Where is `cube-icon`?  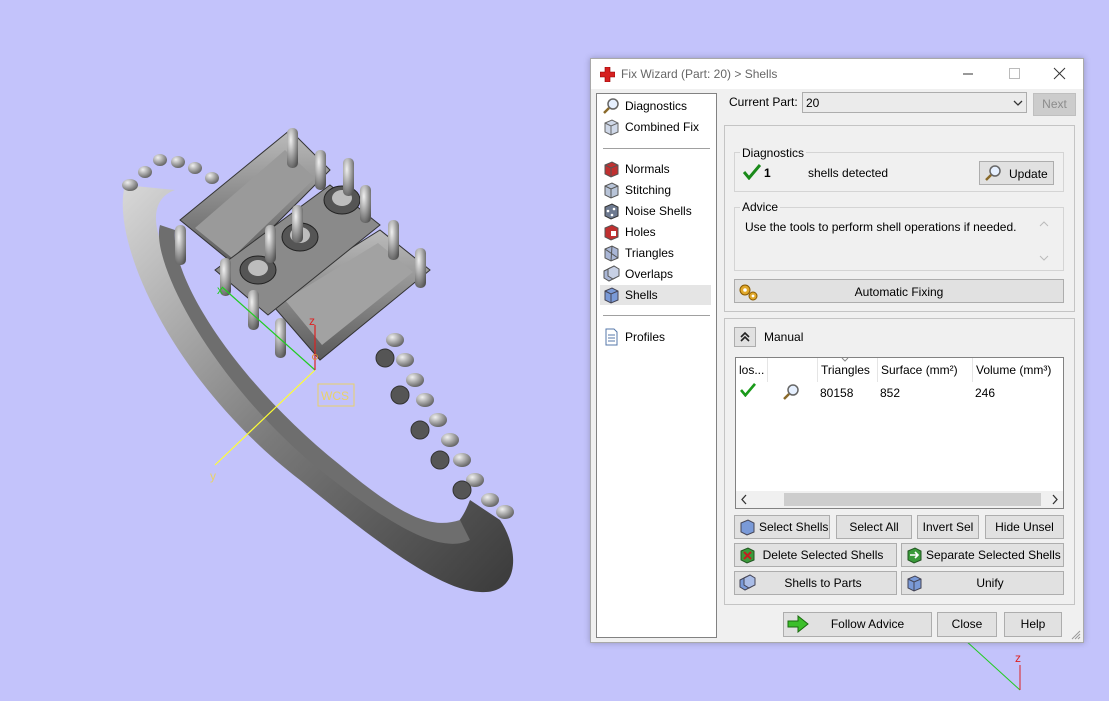 cube-icon is located at coordinates (611, 127).